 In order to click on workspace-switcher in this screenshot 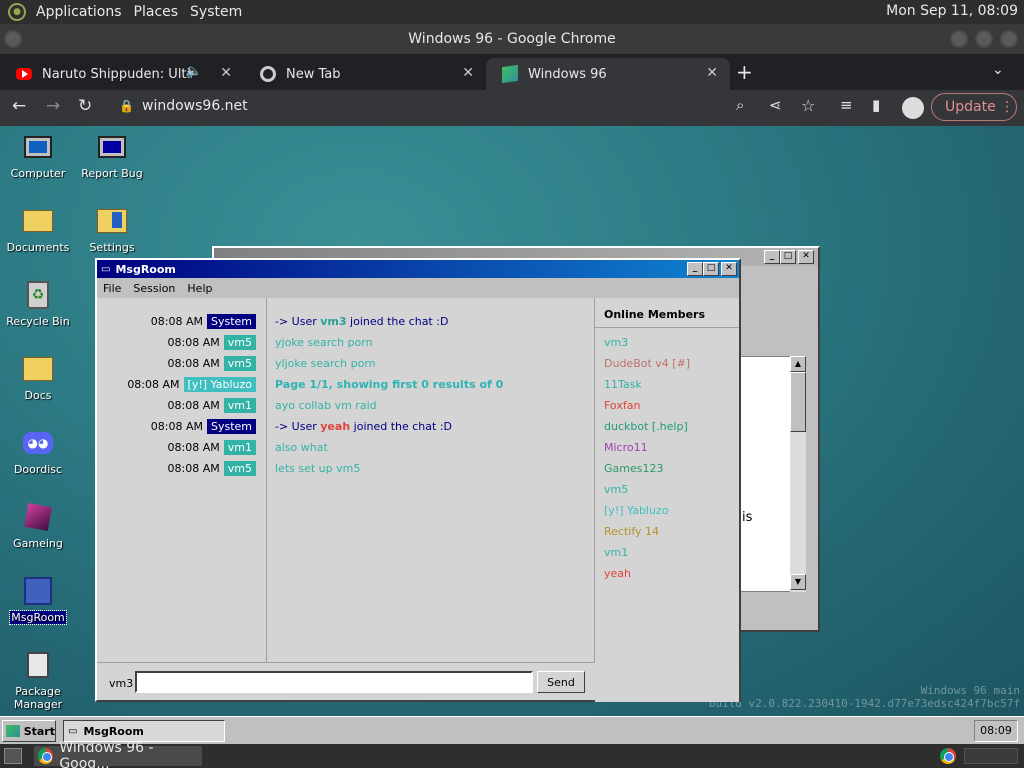, I will do `click(991, 756)`.